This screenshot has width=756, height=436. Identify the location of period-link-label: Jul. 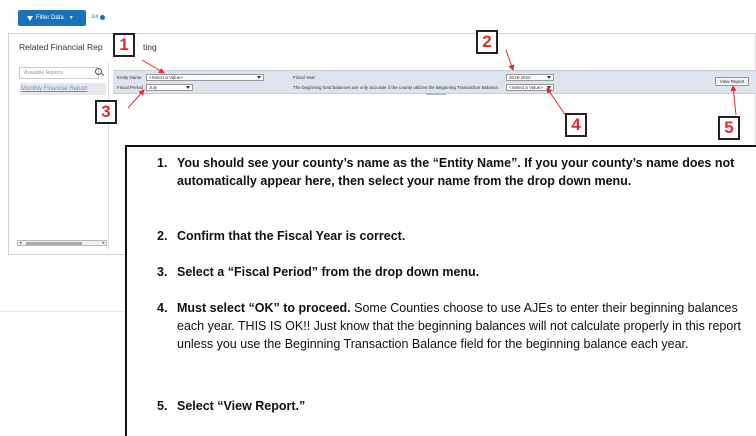
(95, 17).